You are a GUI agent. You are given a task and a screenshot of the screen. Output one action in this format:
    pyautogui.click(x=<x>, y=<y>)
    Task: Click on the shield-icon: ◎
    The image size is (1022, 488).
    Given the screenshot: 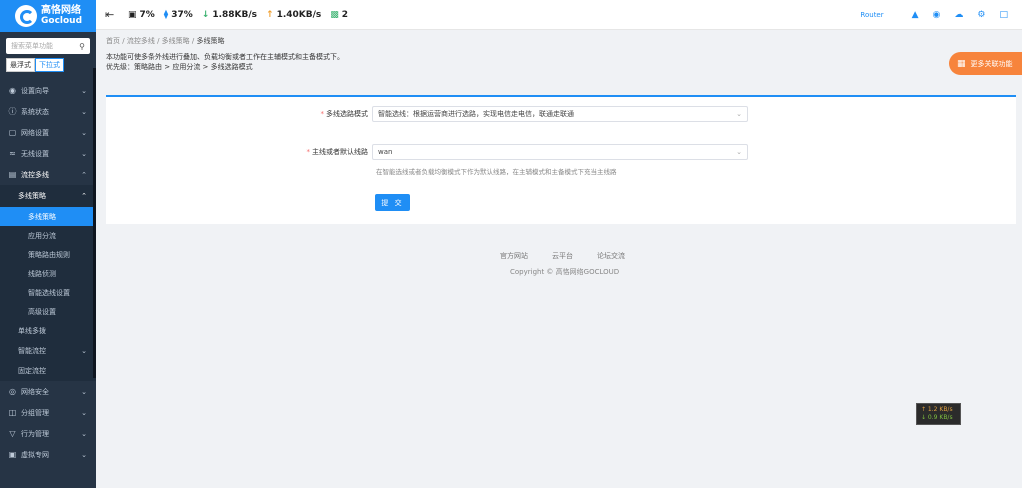 What is the action you would take?
    pyautogui.click(x=12, y=391)
    